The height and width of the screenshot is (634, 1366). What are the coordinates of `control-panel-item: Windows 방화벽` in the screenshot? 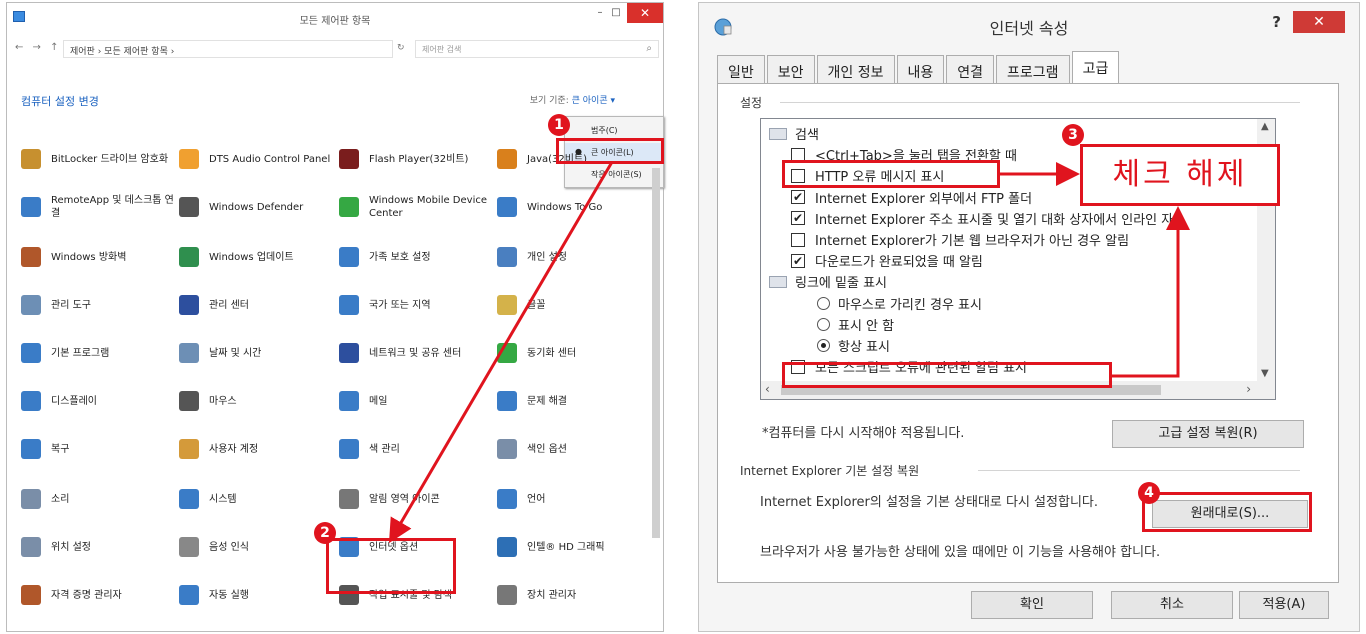 It's located at (99, 257).